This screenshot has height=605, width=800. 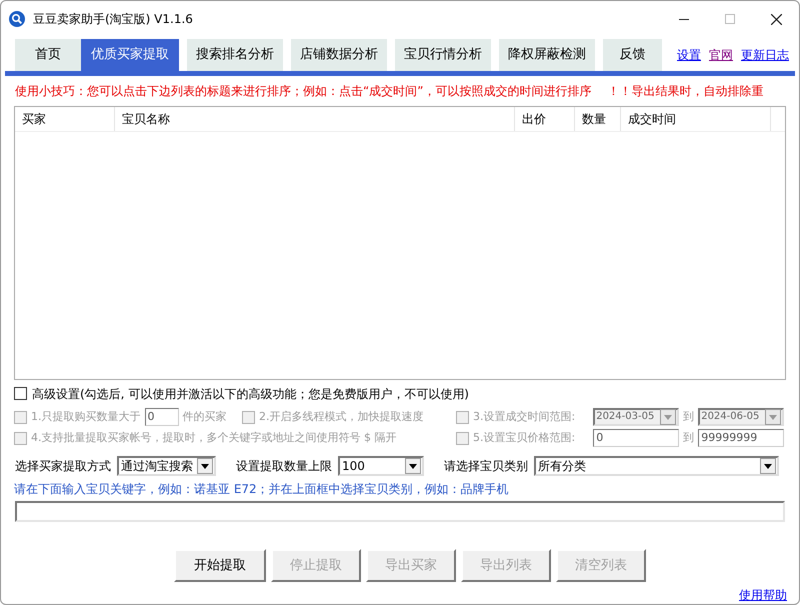 What do you see at coordinates (689, 55) in the screenshot?
I see `header-link: 设置` at bounding box center [689, 55].